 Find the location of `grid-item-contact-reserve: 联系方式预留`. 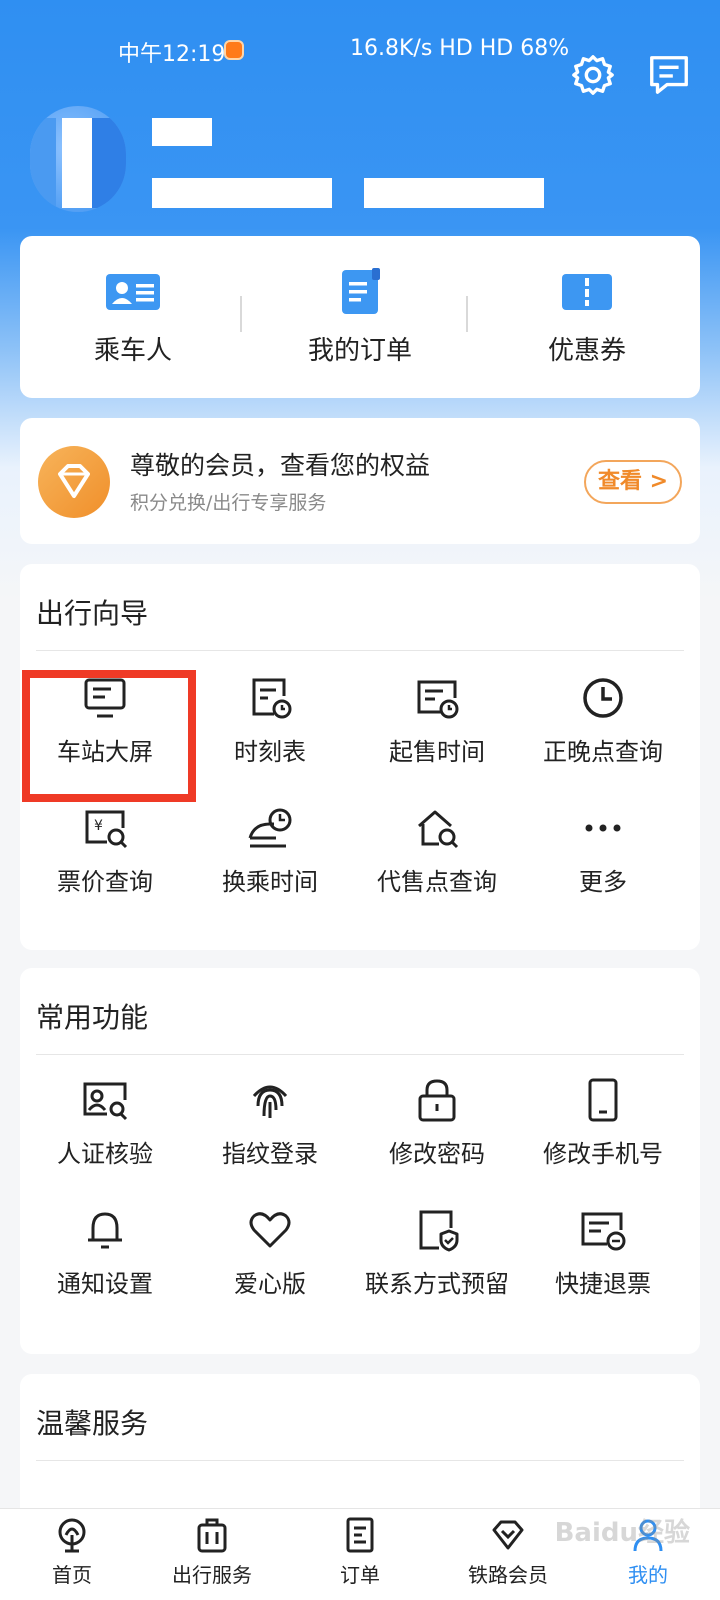

grid-item-contact-reserve: 联系方式预留 is located at coordinates (437, 1252).